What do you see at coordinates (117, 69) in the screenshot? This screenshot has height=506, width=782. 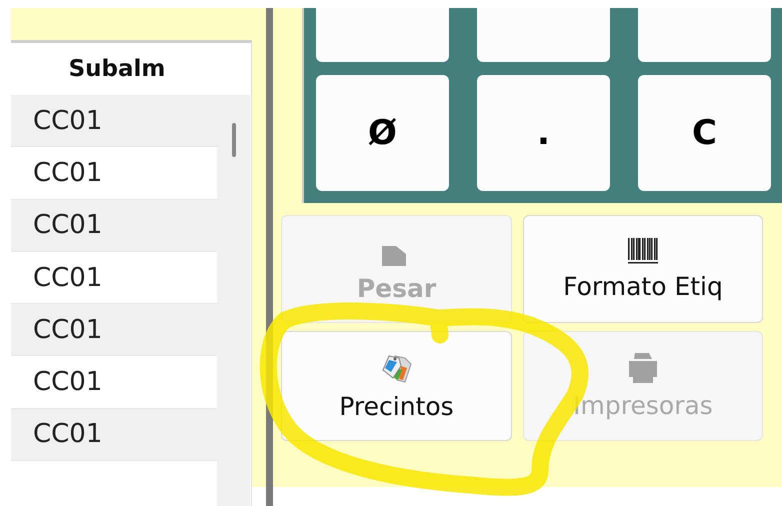 I see `column-header: Subalm` at bounding box center [117, 69].